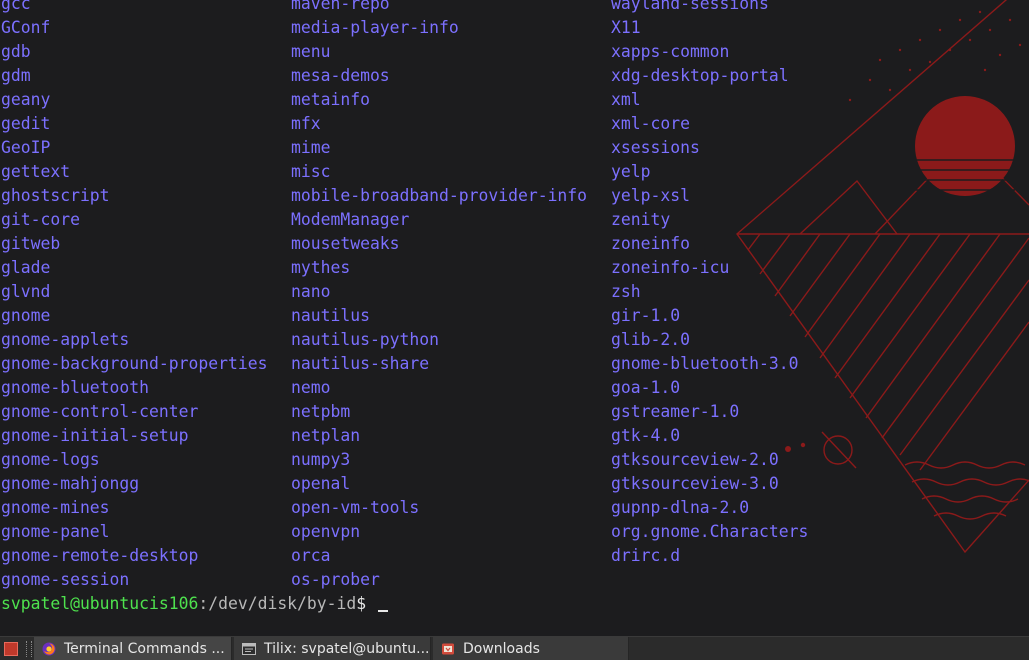 This screenshot has width=1029, height=660. Describe the element at coordinates (448, 649) in the screenshot. I see `folder-icon` at that location.